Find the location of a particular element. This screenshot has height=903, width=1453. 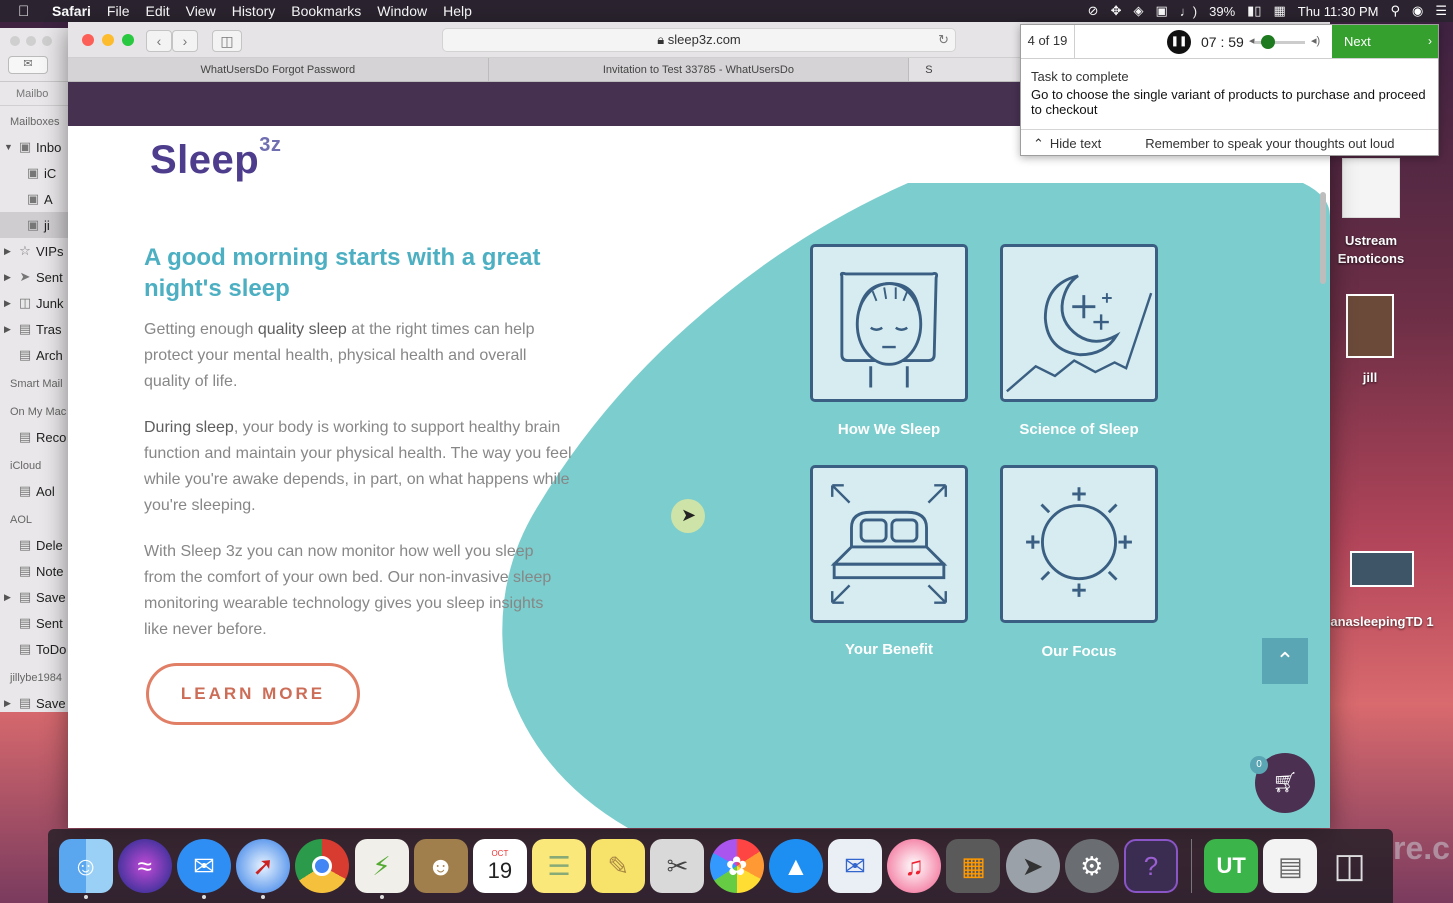

card-how-we-sleep is located at coordinates (889, 323).